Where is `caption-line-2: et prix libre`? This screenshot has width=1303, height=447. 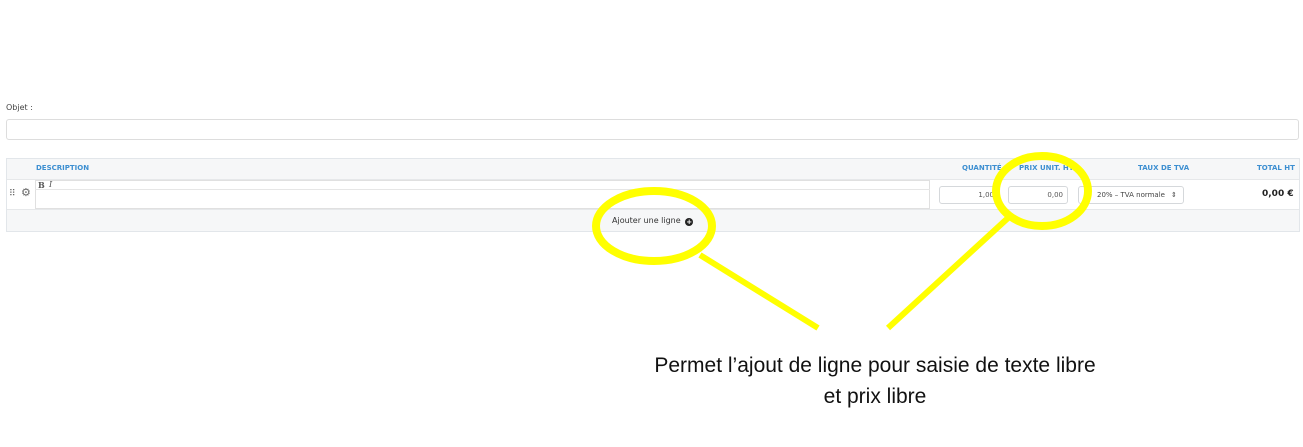 caption-line-2: et prix libre is located at coordinates (875, 396).